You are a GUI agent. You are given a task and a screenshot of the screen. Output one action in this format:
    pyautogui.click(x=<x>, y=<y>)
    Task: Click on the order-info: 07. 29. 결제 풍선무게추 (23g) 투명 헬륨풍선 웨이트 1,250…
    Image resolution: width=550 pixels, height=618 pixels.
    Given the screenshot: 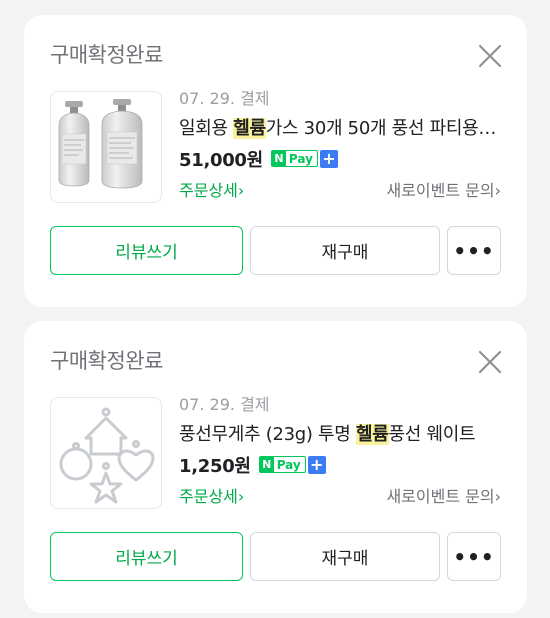 What is the action you would take?
    pyautogui.click(x=340, y=451)
    